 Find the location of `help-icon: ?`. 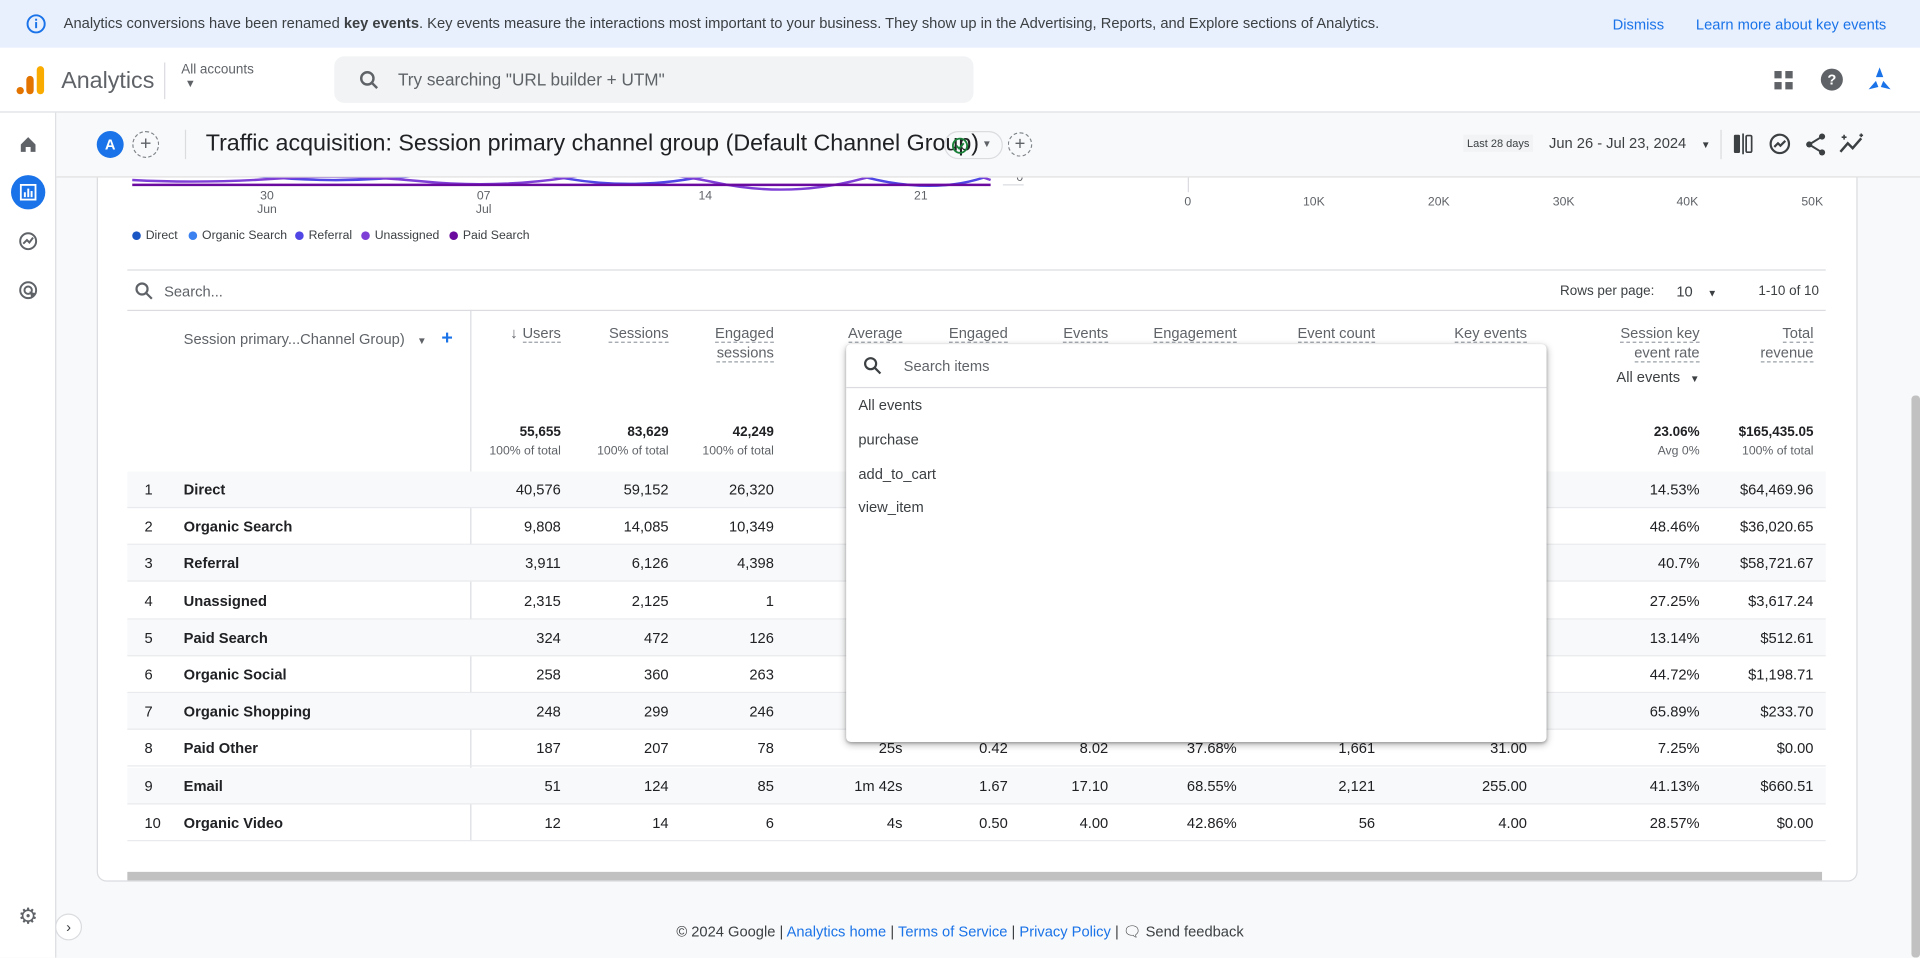

help-icon: ? is located at coordinates (1831, 79).